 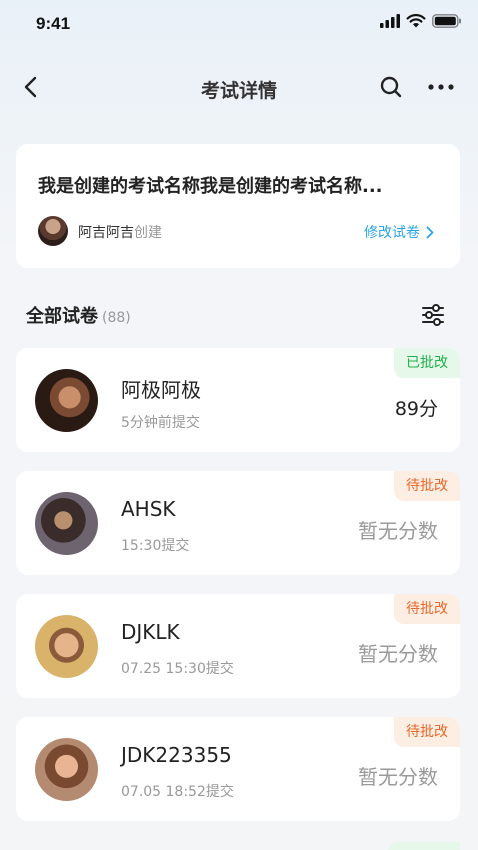 I want to click on student-name: AHSK, so click(x=148, y=509).